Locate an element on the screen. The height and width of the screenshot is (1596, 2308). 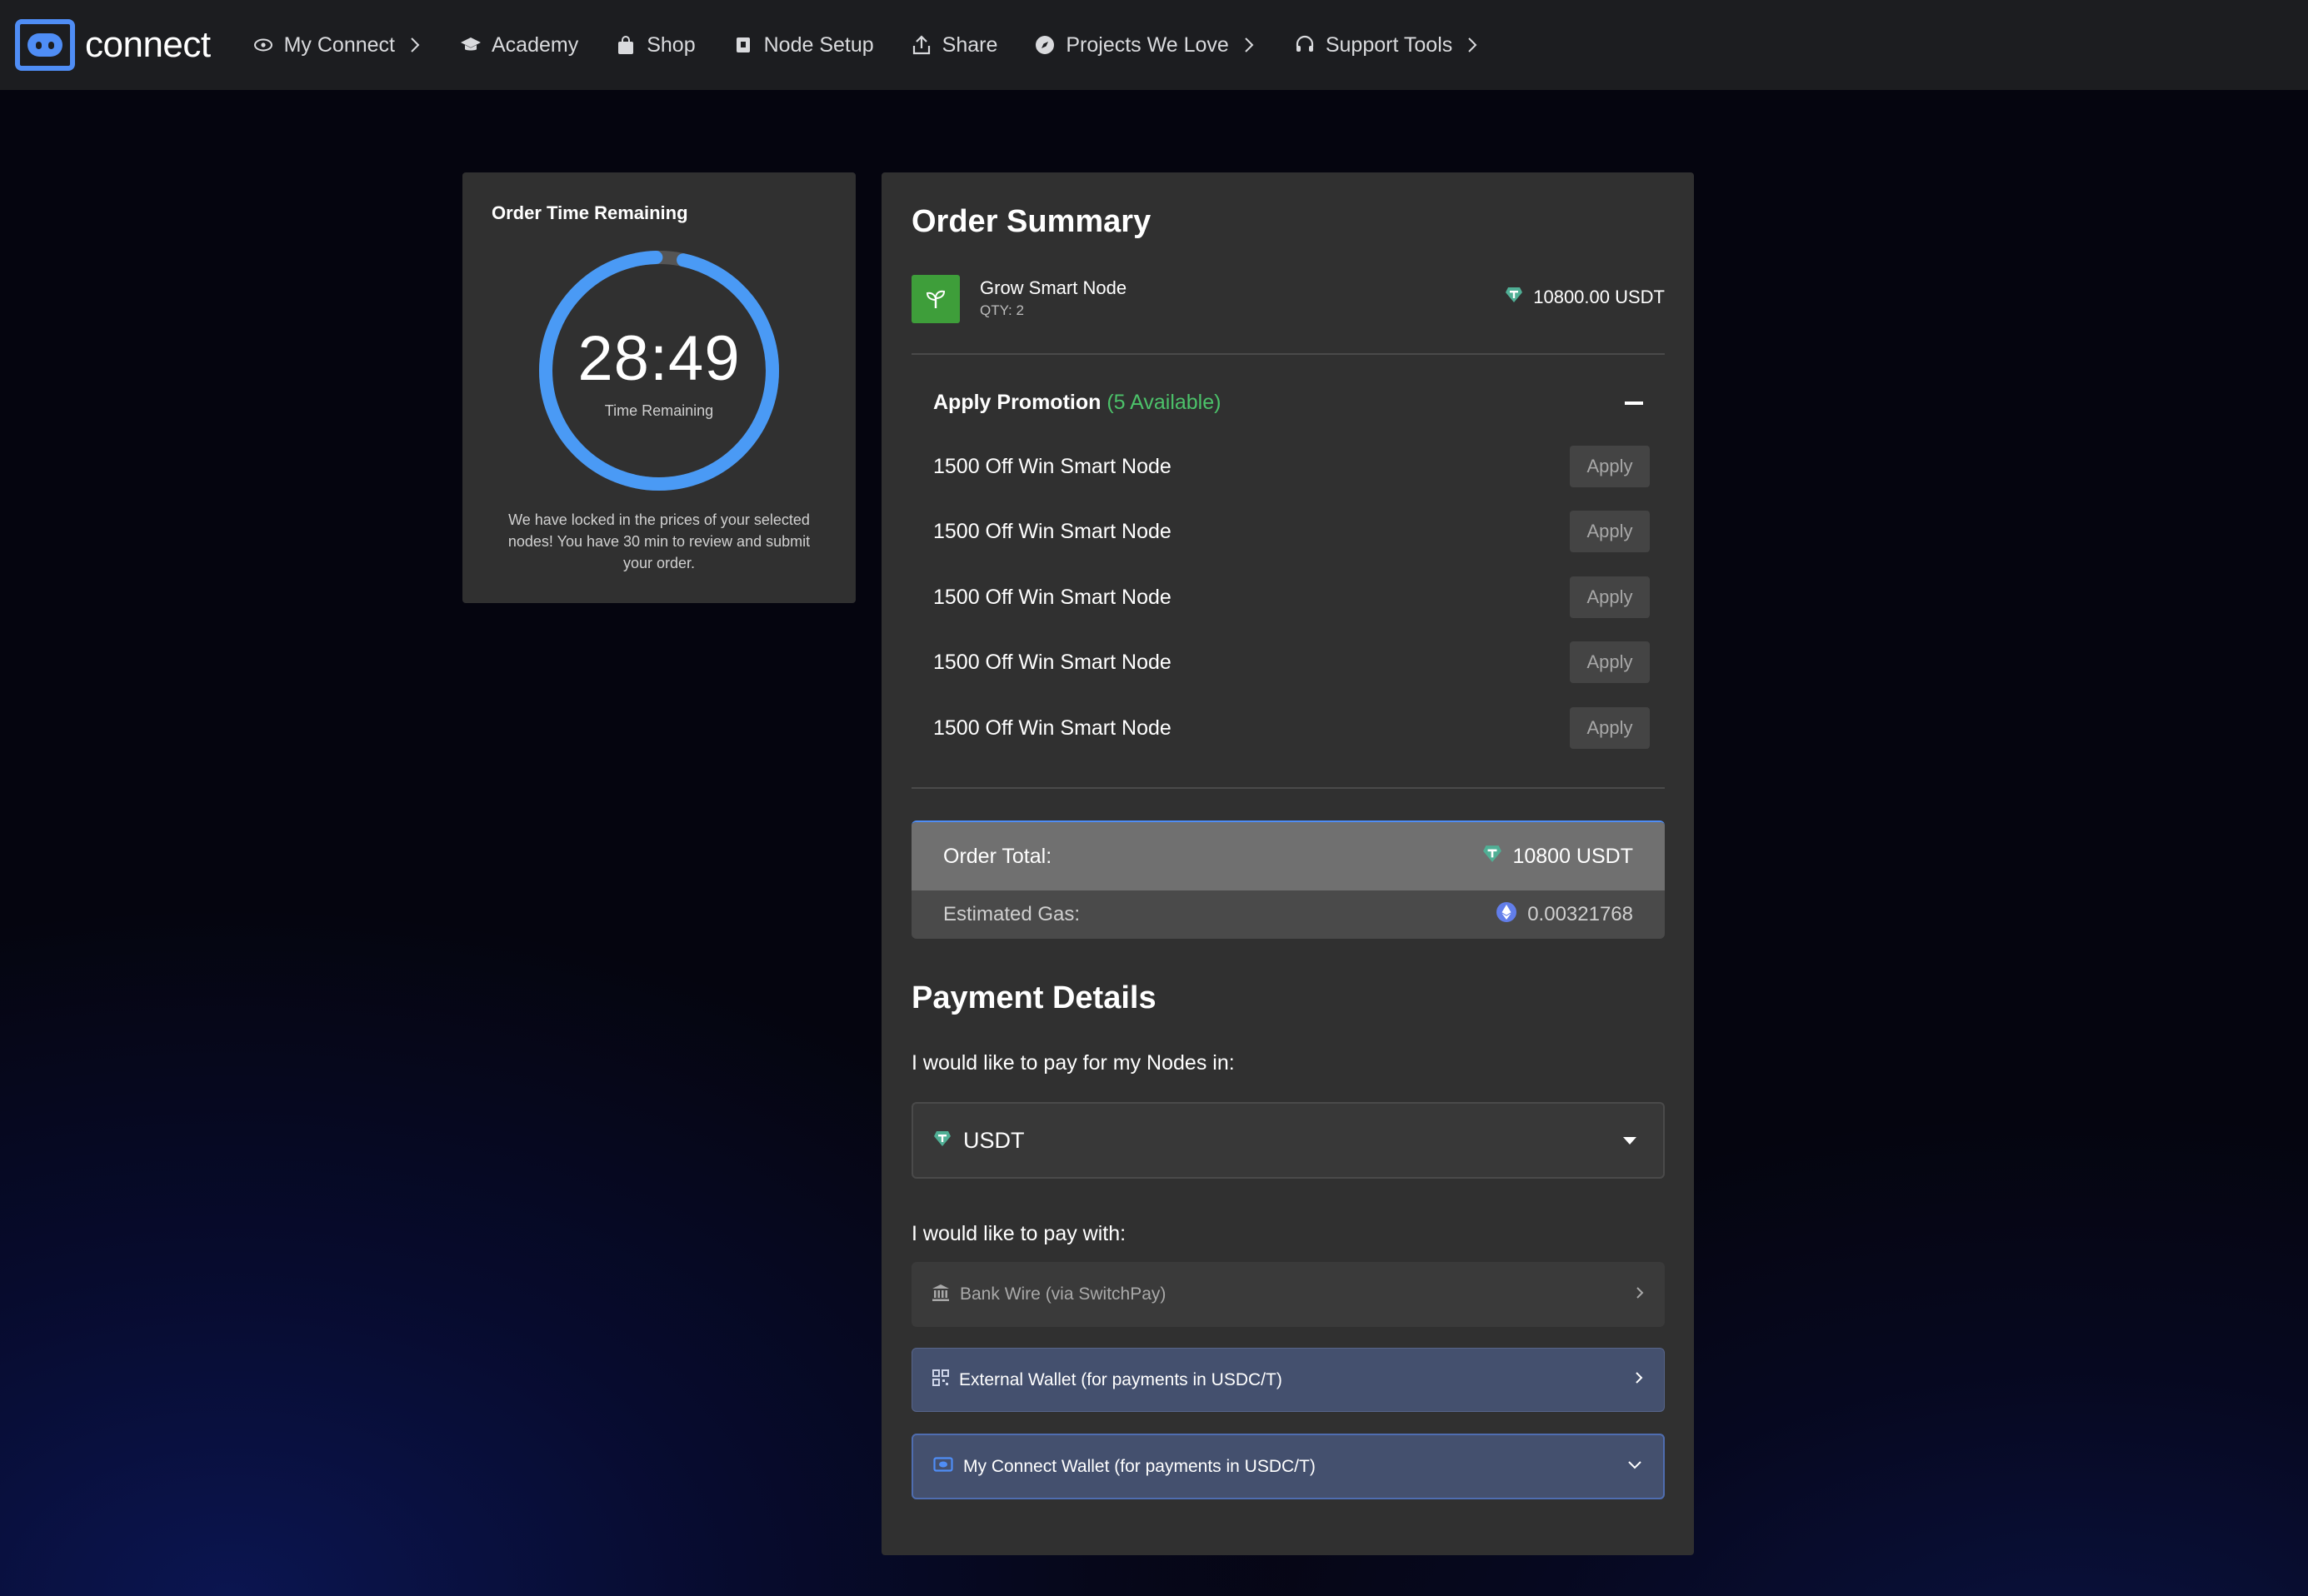
payment-method-label: Bank Wire (via SwitchPay) is located at coordinates (1063, 1294).